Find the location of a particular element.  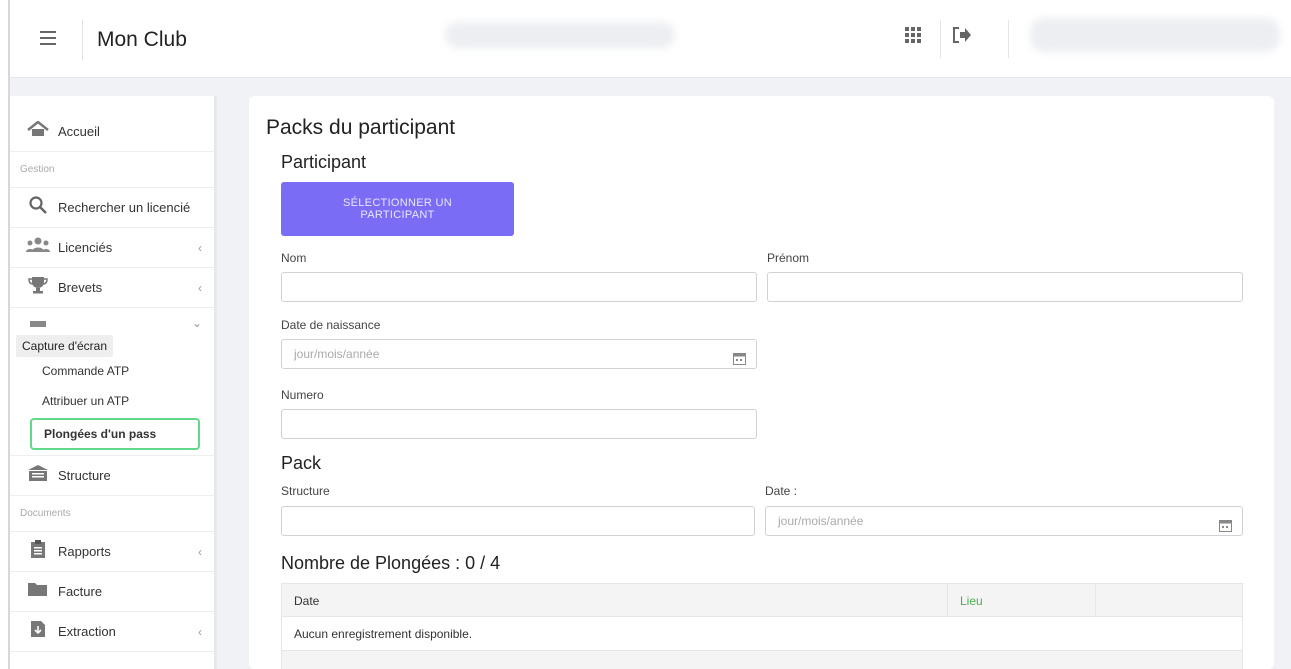

date-label: Date : is located at coordinates (781, 491).